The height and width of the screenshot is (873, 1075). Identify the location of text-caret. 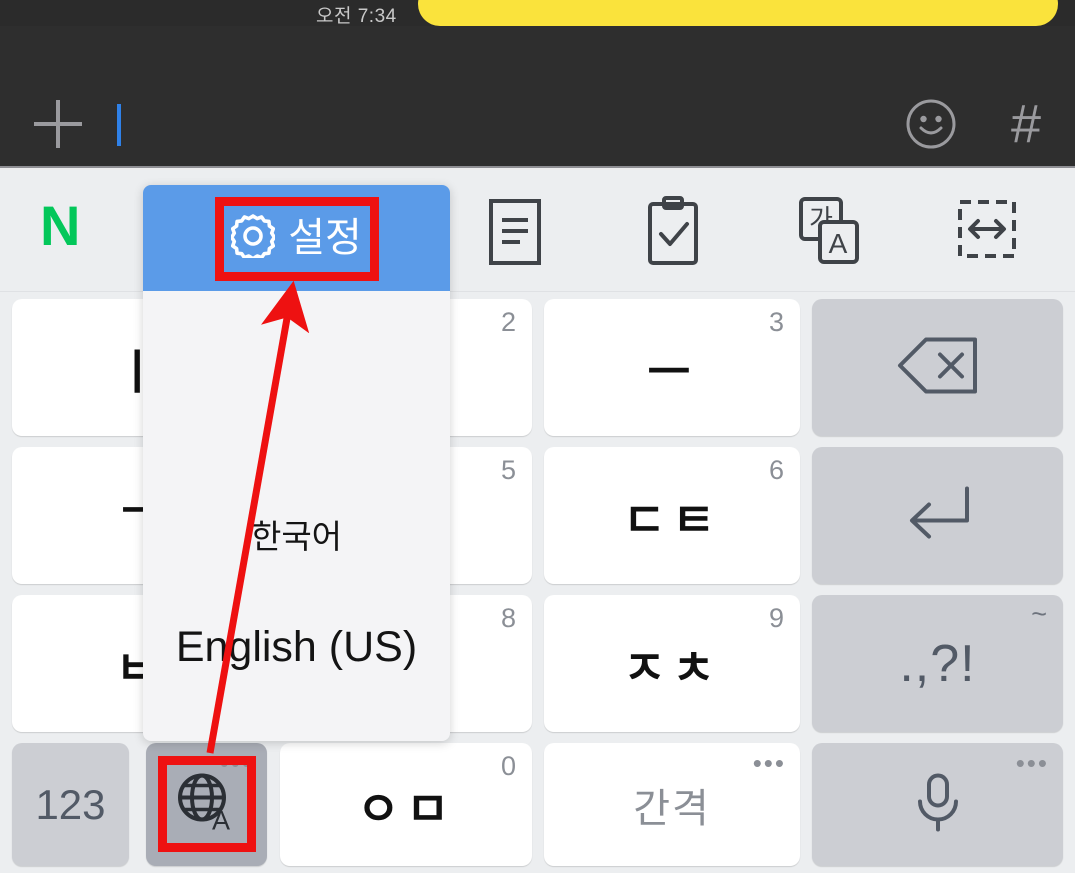
(119, 125).